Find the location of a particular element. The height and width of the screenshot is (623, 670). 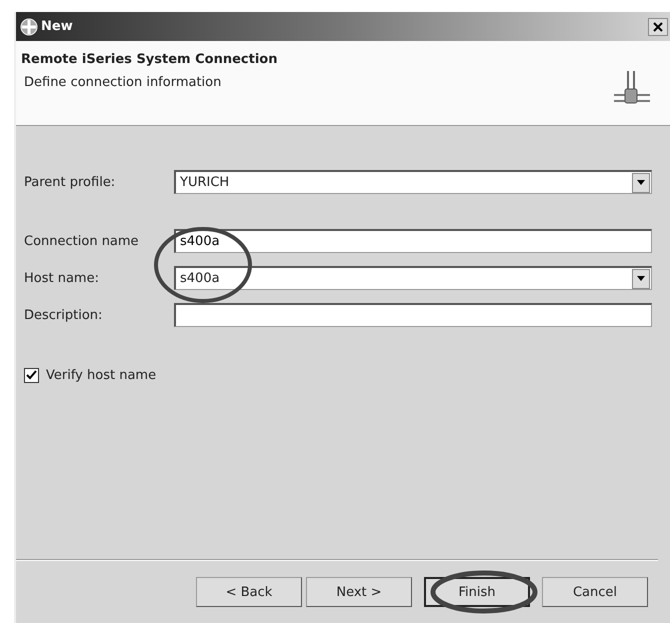

field-label: Host name: is located at coordinates (62, 278).